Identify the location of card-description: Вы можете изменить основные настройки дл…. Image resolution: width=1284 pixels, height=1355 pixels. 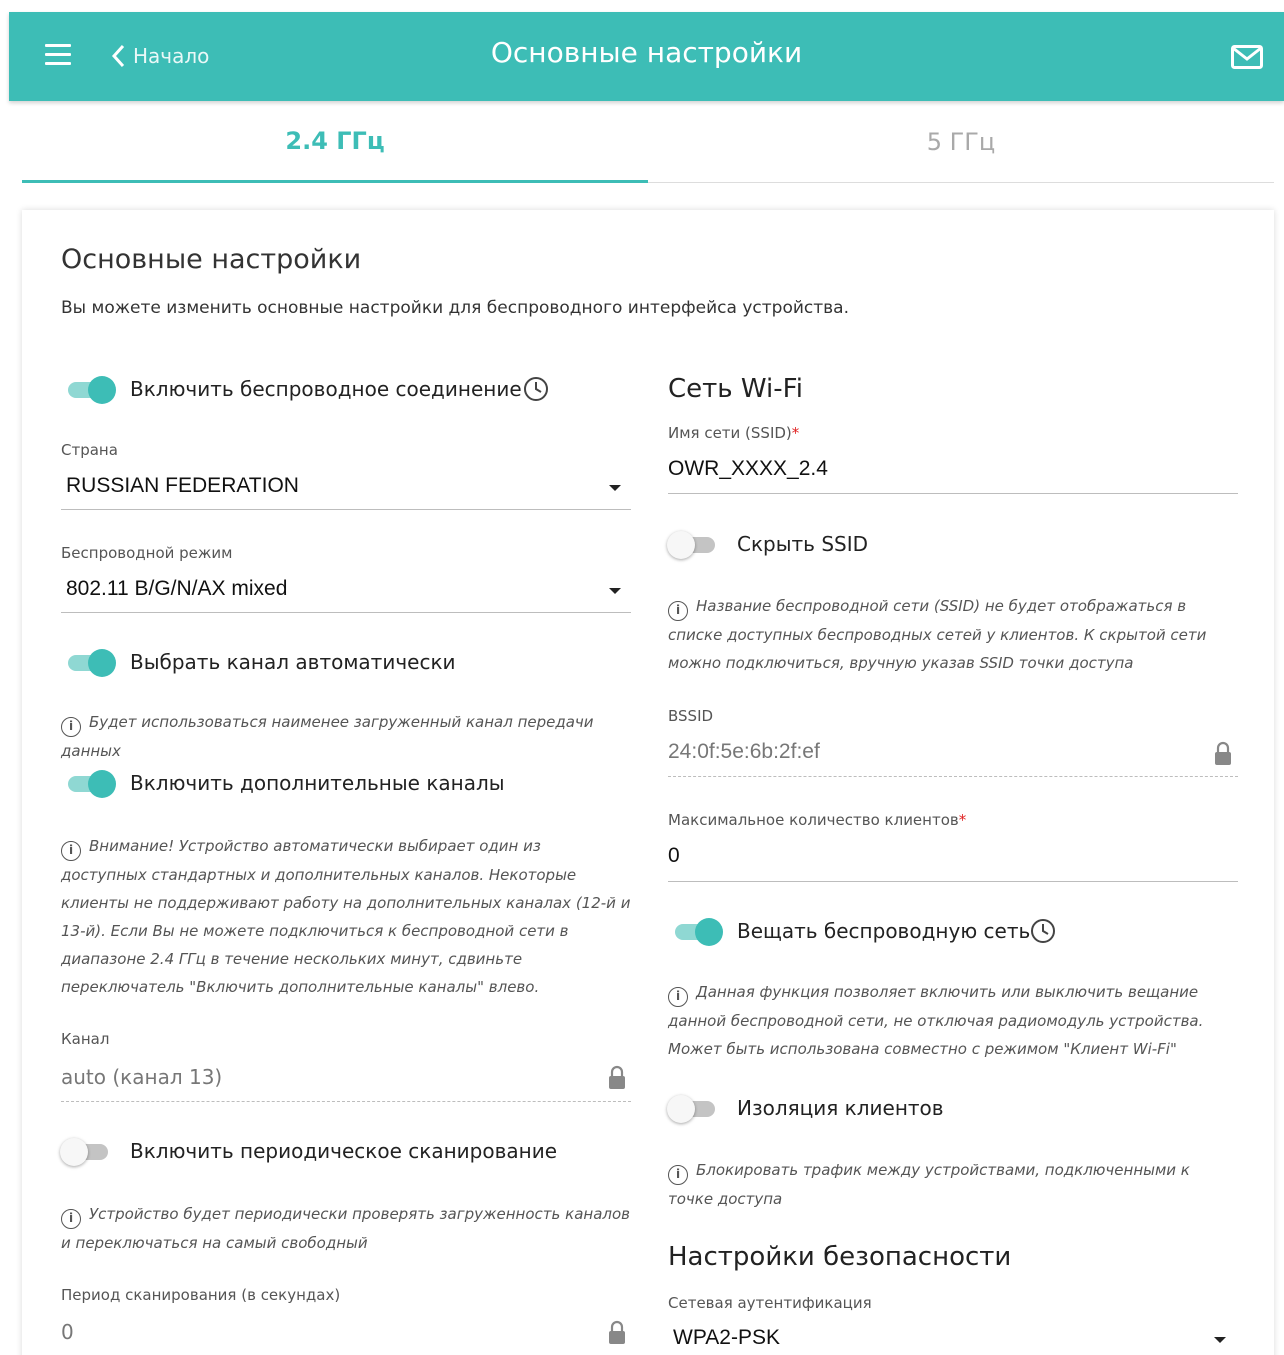
(455, 308).